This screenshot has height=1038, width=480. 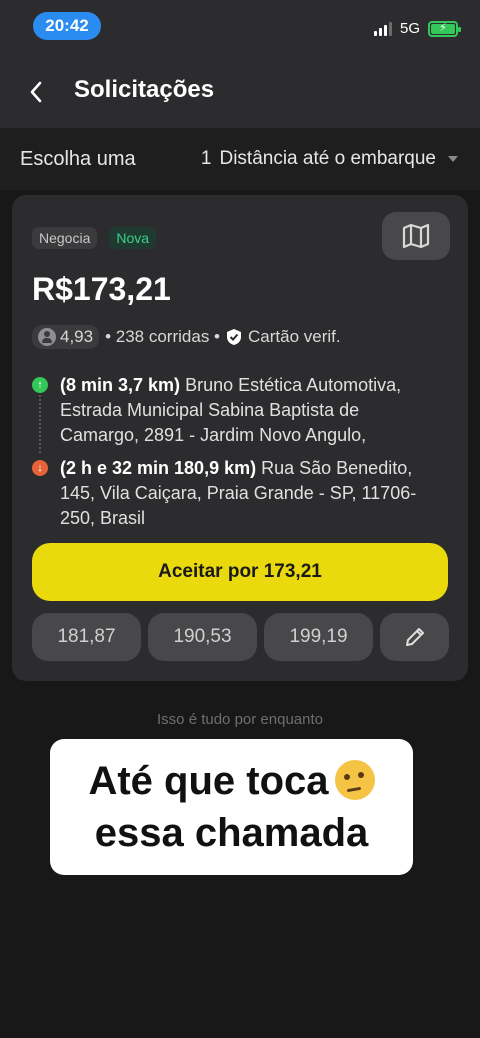 I want to click on arrow-down-icon: ↓, so click(x=40, y=468).